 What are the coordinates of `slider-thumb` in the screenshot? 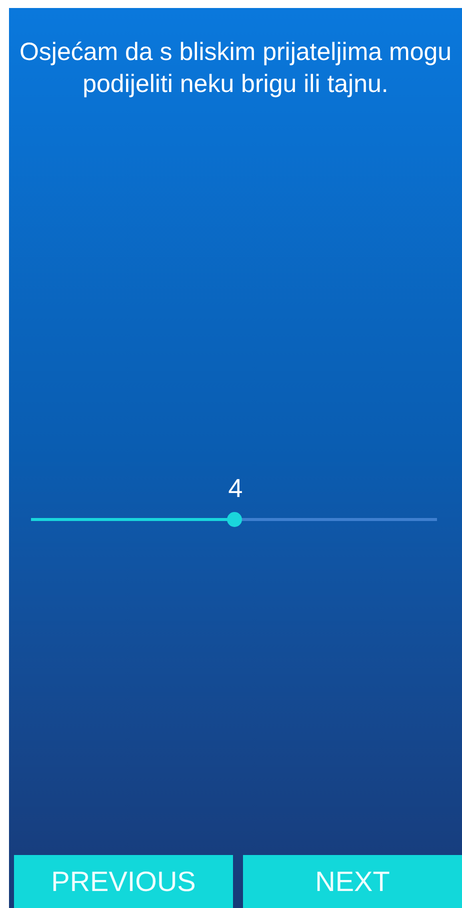 It's located at (234, 519).